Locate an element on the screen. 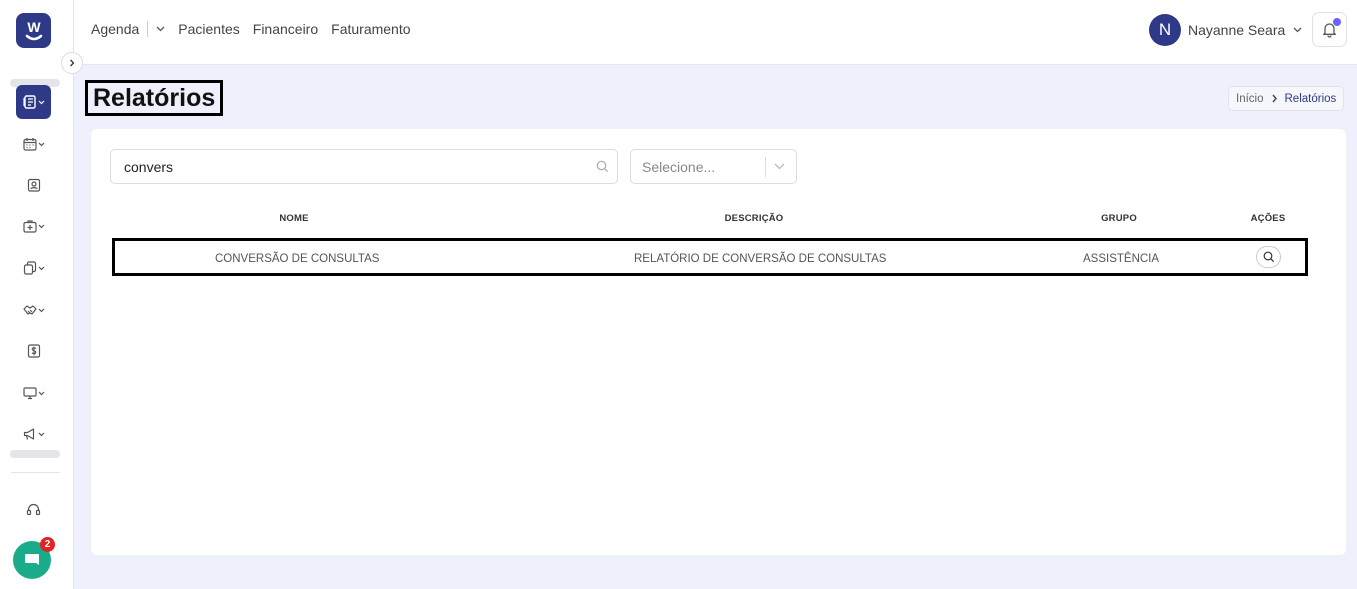  sidebar-item-calendar is located at coordinates (33, 144).